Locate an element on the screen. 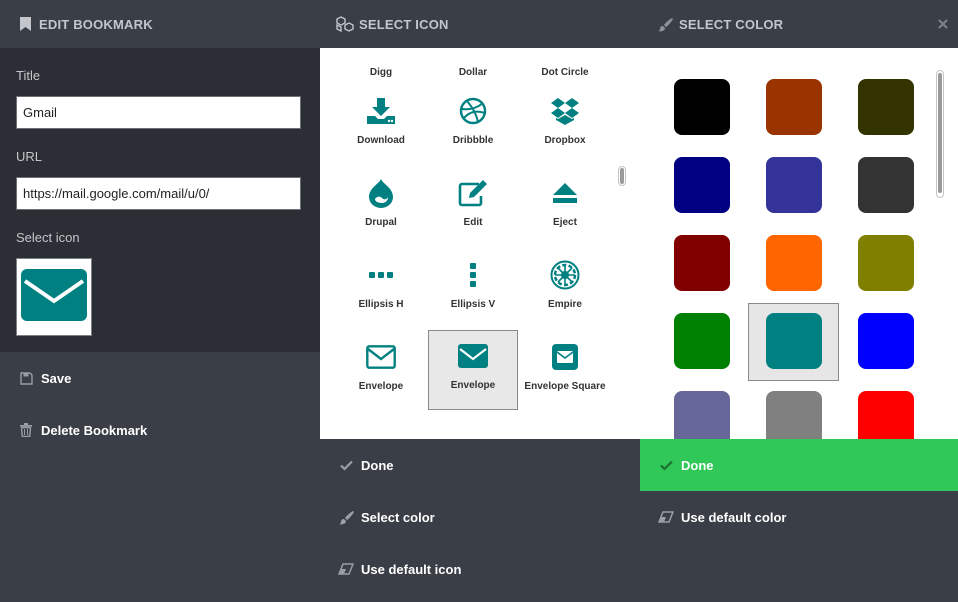  download-icon is located at coordinates (381, 111).